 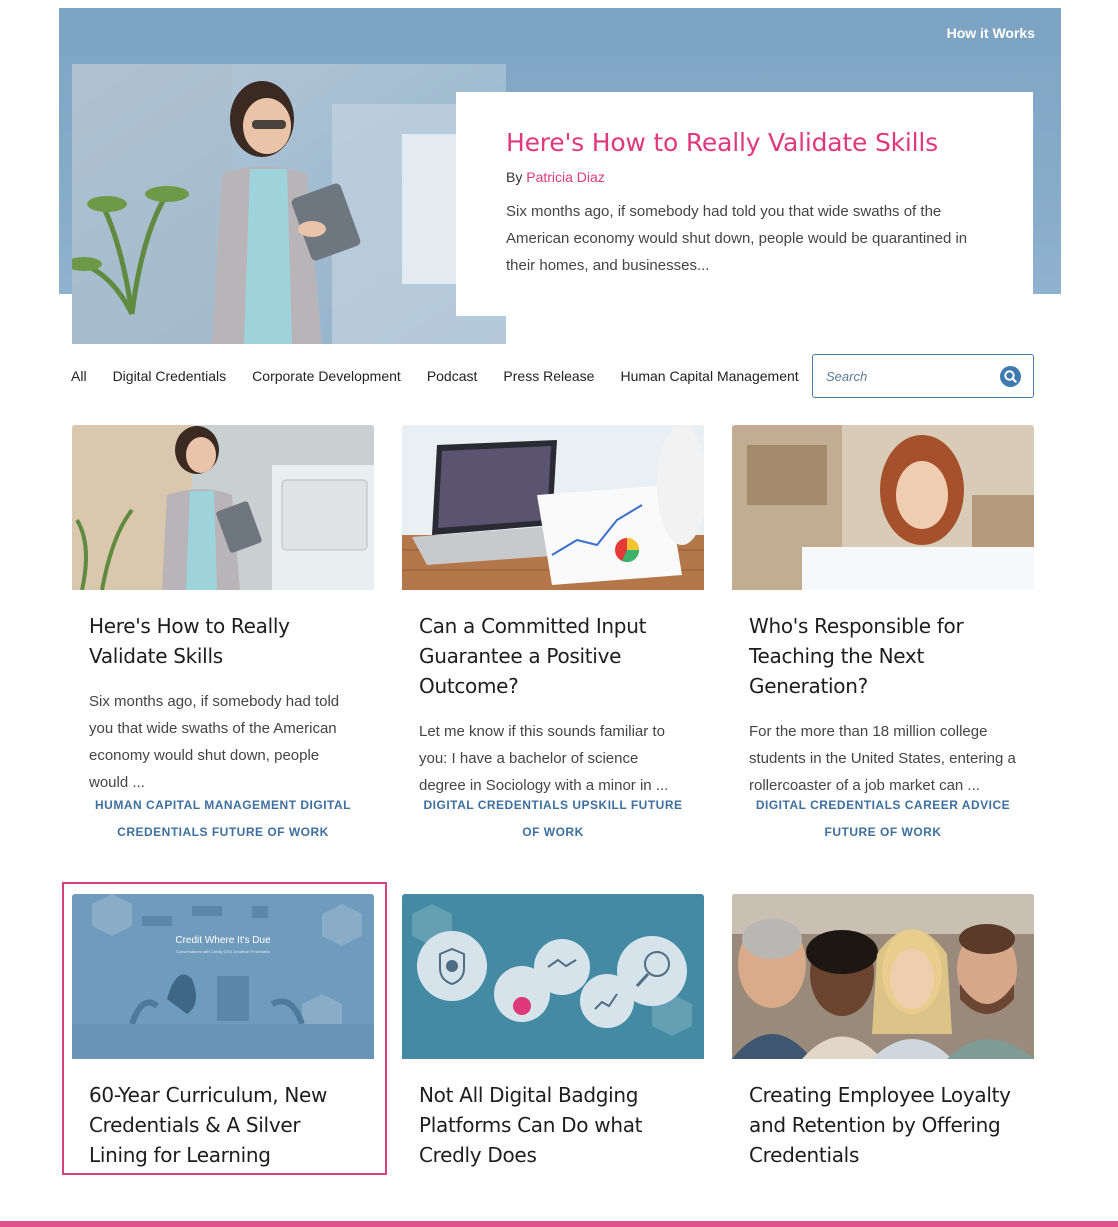 I want to click on woman-at-computer-image, so click(x=883, y=507).